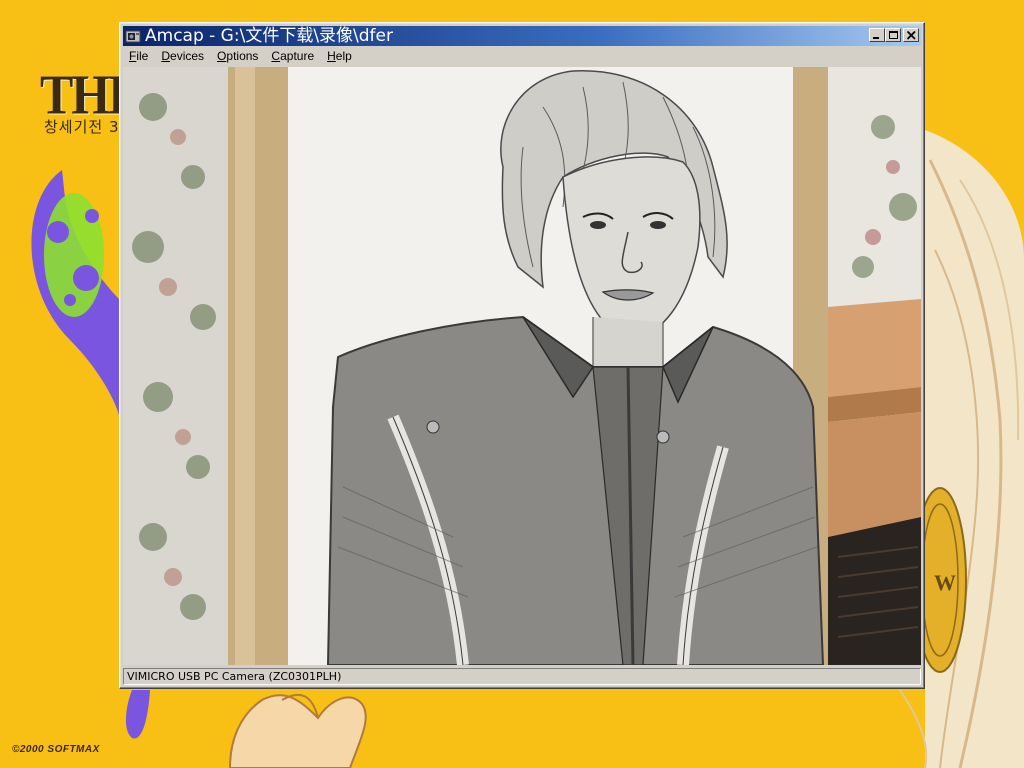 Image resolution: width=1024 pixels, height=768 pixels. I want to click on maximize-button, so click(893, 35).